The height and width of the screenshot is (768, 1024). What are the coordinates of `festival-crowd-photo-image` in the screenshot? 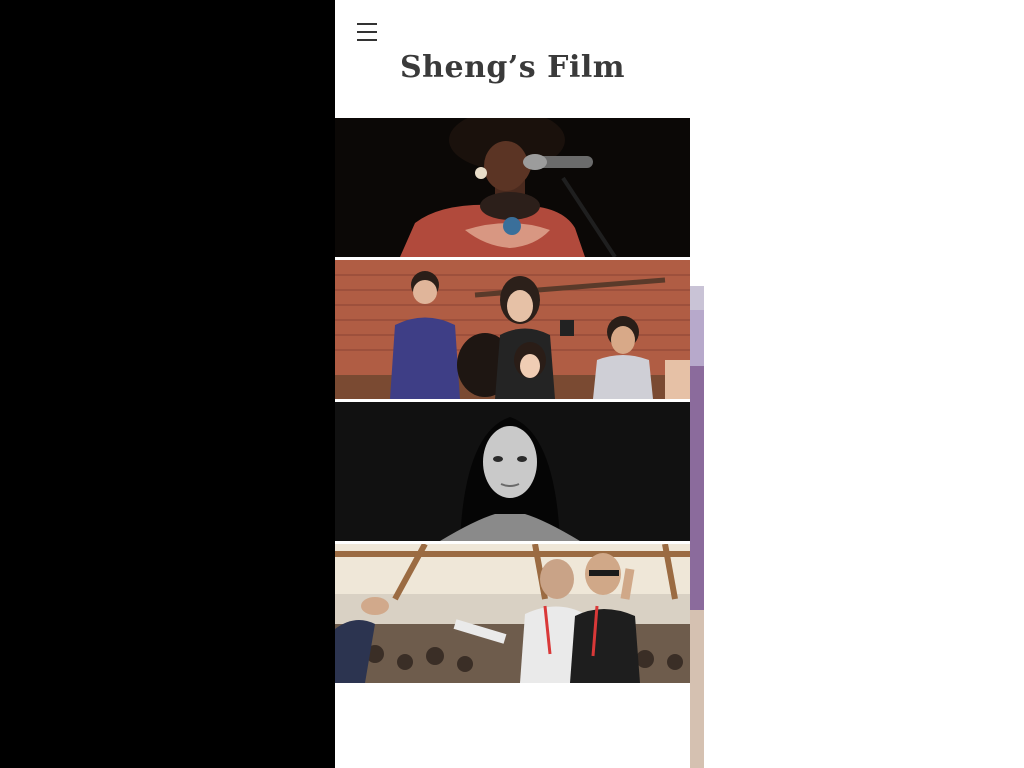 It's located at (512, 613).